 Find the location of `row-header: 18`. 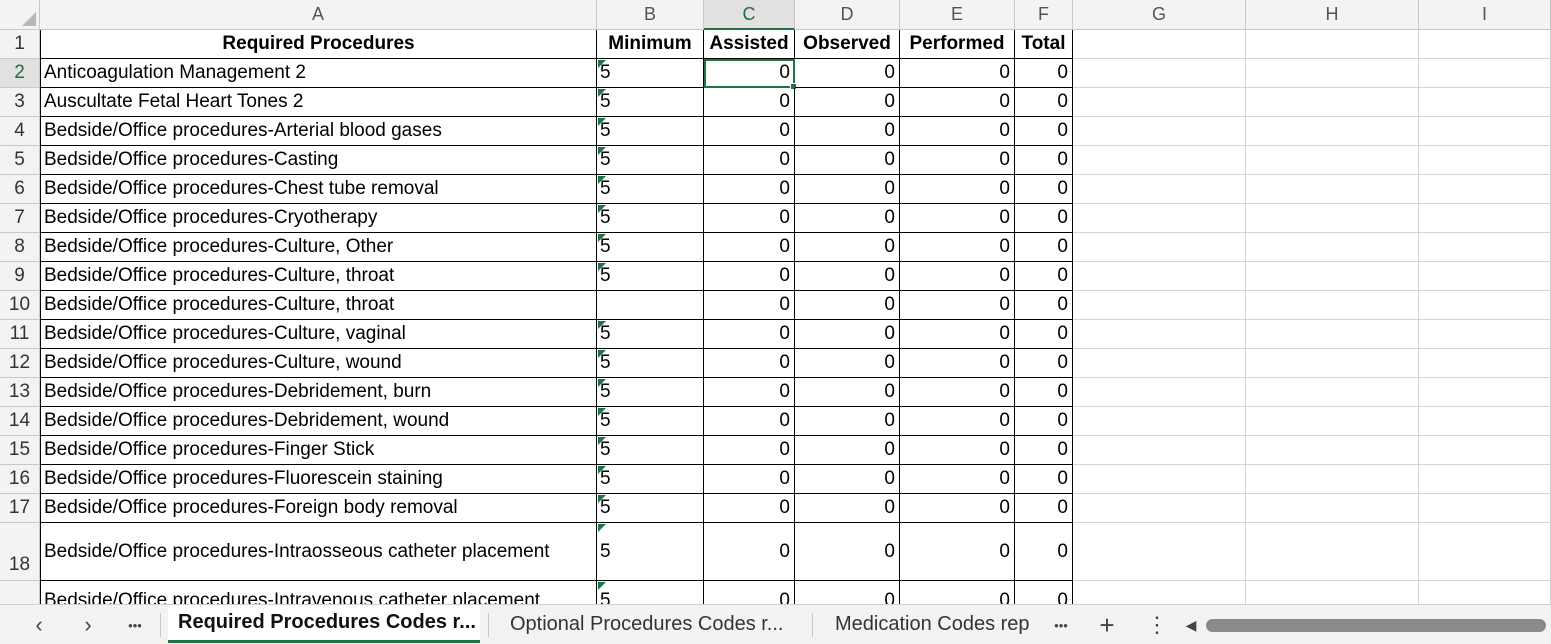

row-header: 18 is located at coordinates (20, 552).